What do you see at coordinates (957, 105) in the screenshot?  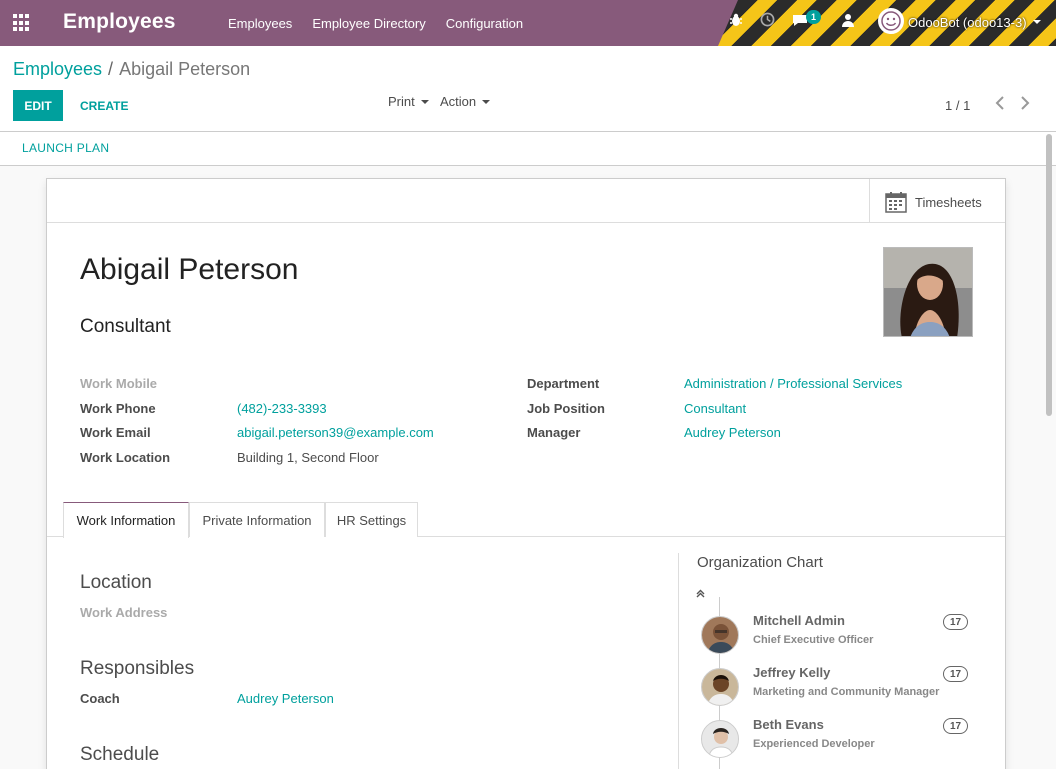 I see `pager-value: 1 / 1` at bounding box center [957, 105].